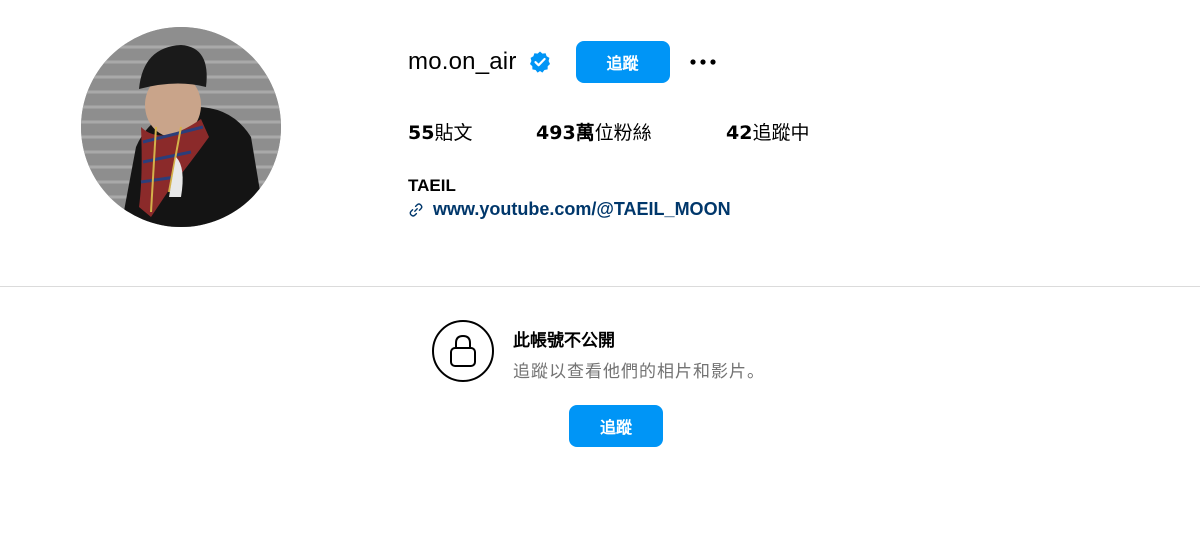 This screenshot has width=1200, height=539. What do you see at coordinates (453, 133) in the screenshot?
I see `posts-label: 貼文` at bounding box center [453, 133].